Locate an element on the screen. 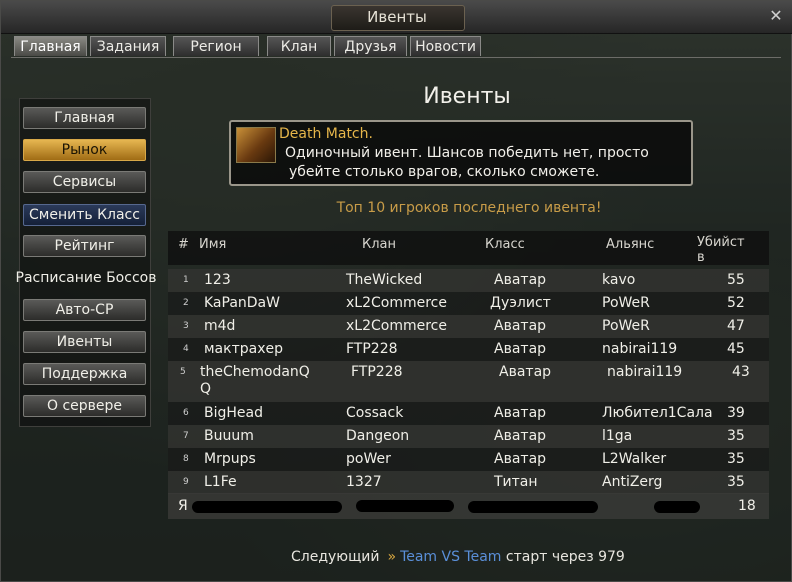 The height and width of the screenshot is (582, 792). redacted-class is located at coordinates (533, 507).